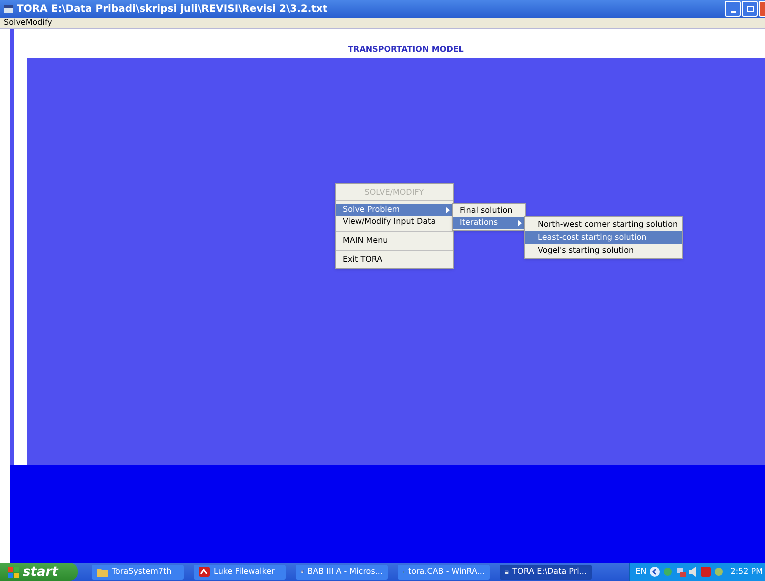 The width and height of the screenshot is (765, 581). I want to click on language-indicator: EN, so click(641, 572).